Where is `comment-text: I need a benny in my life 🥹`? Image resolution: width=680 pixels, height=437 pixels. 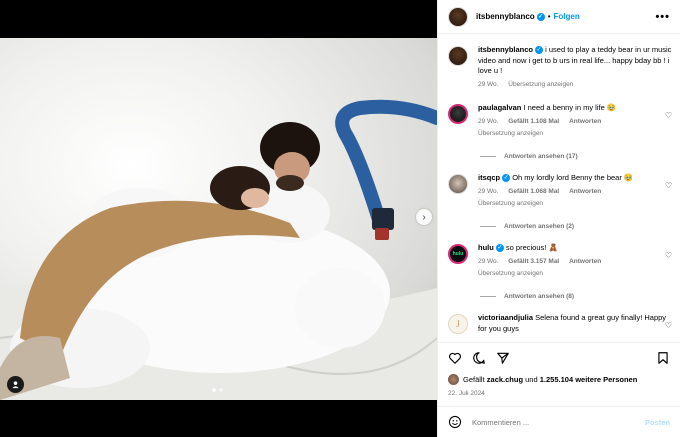
comment-text: I need a benny in my life 🥹 is located at coordinates (570, 107).